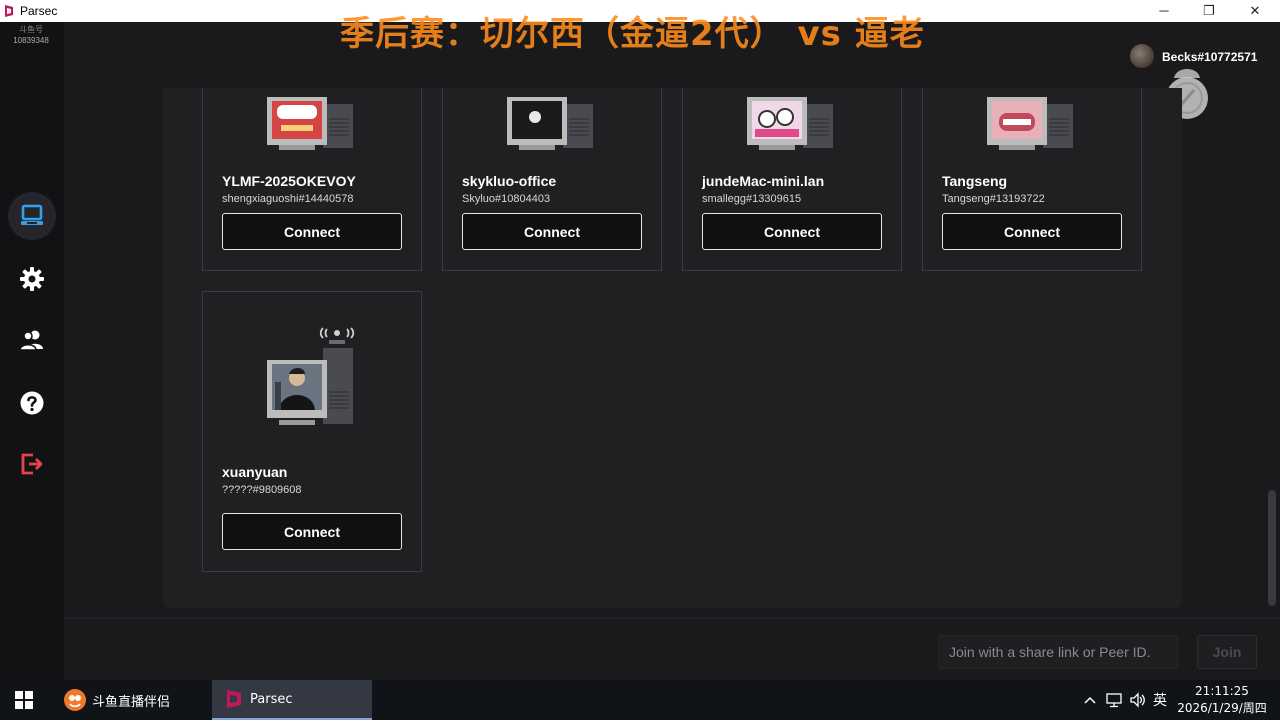  I want to click on gear-icon, so click(32, 279).